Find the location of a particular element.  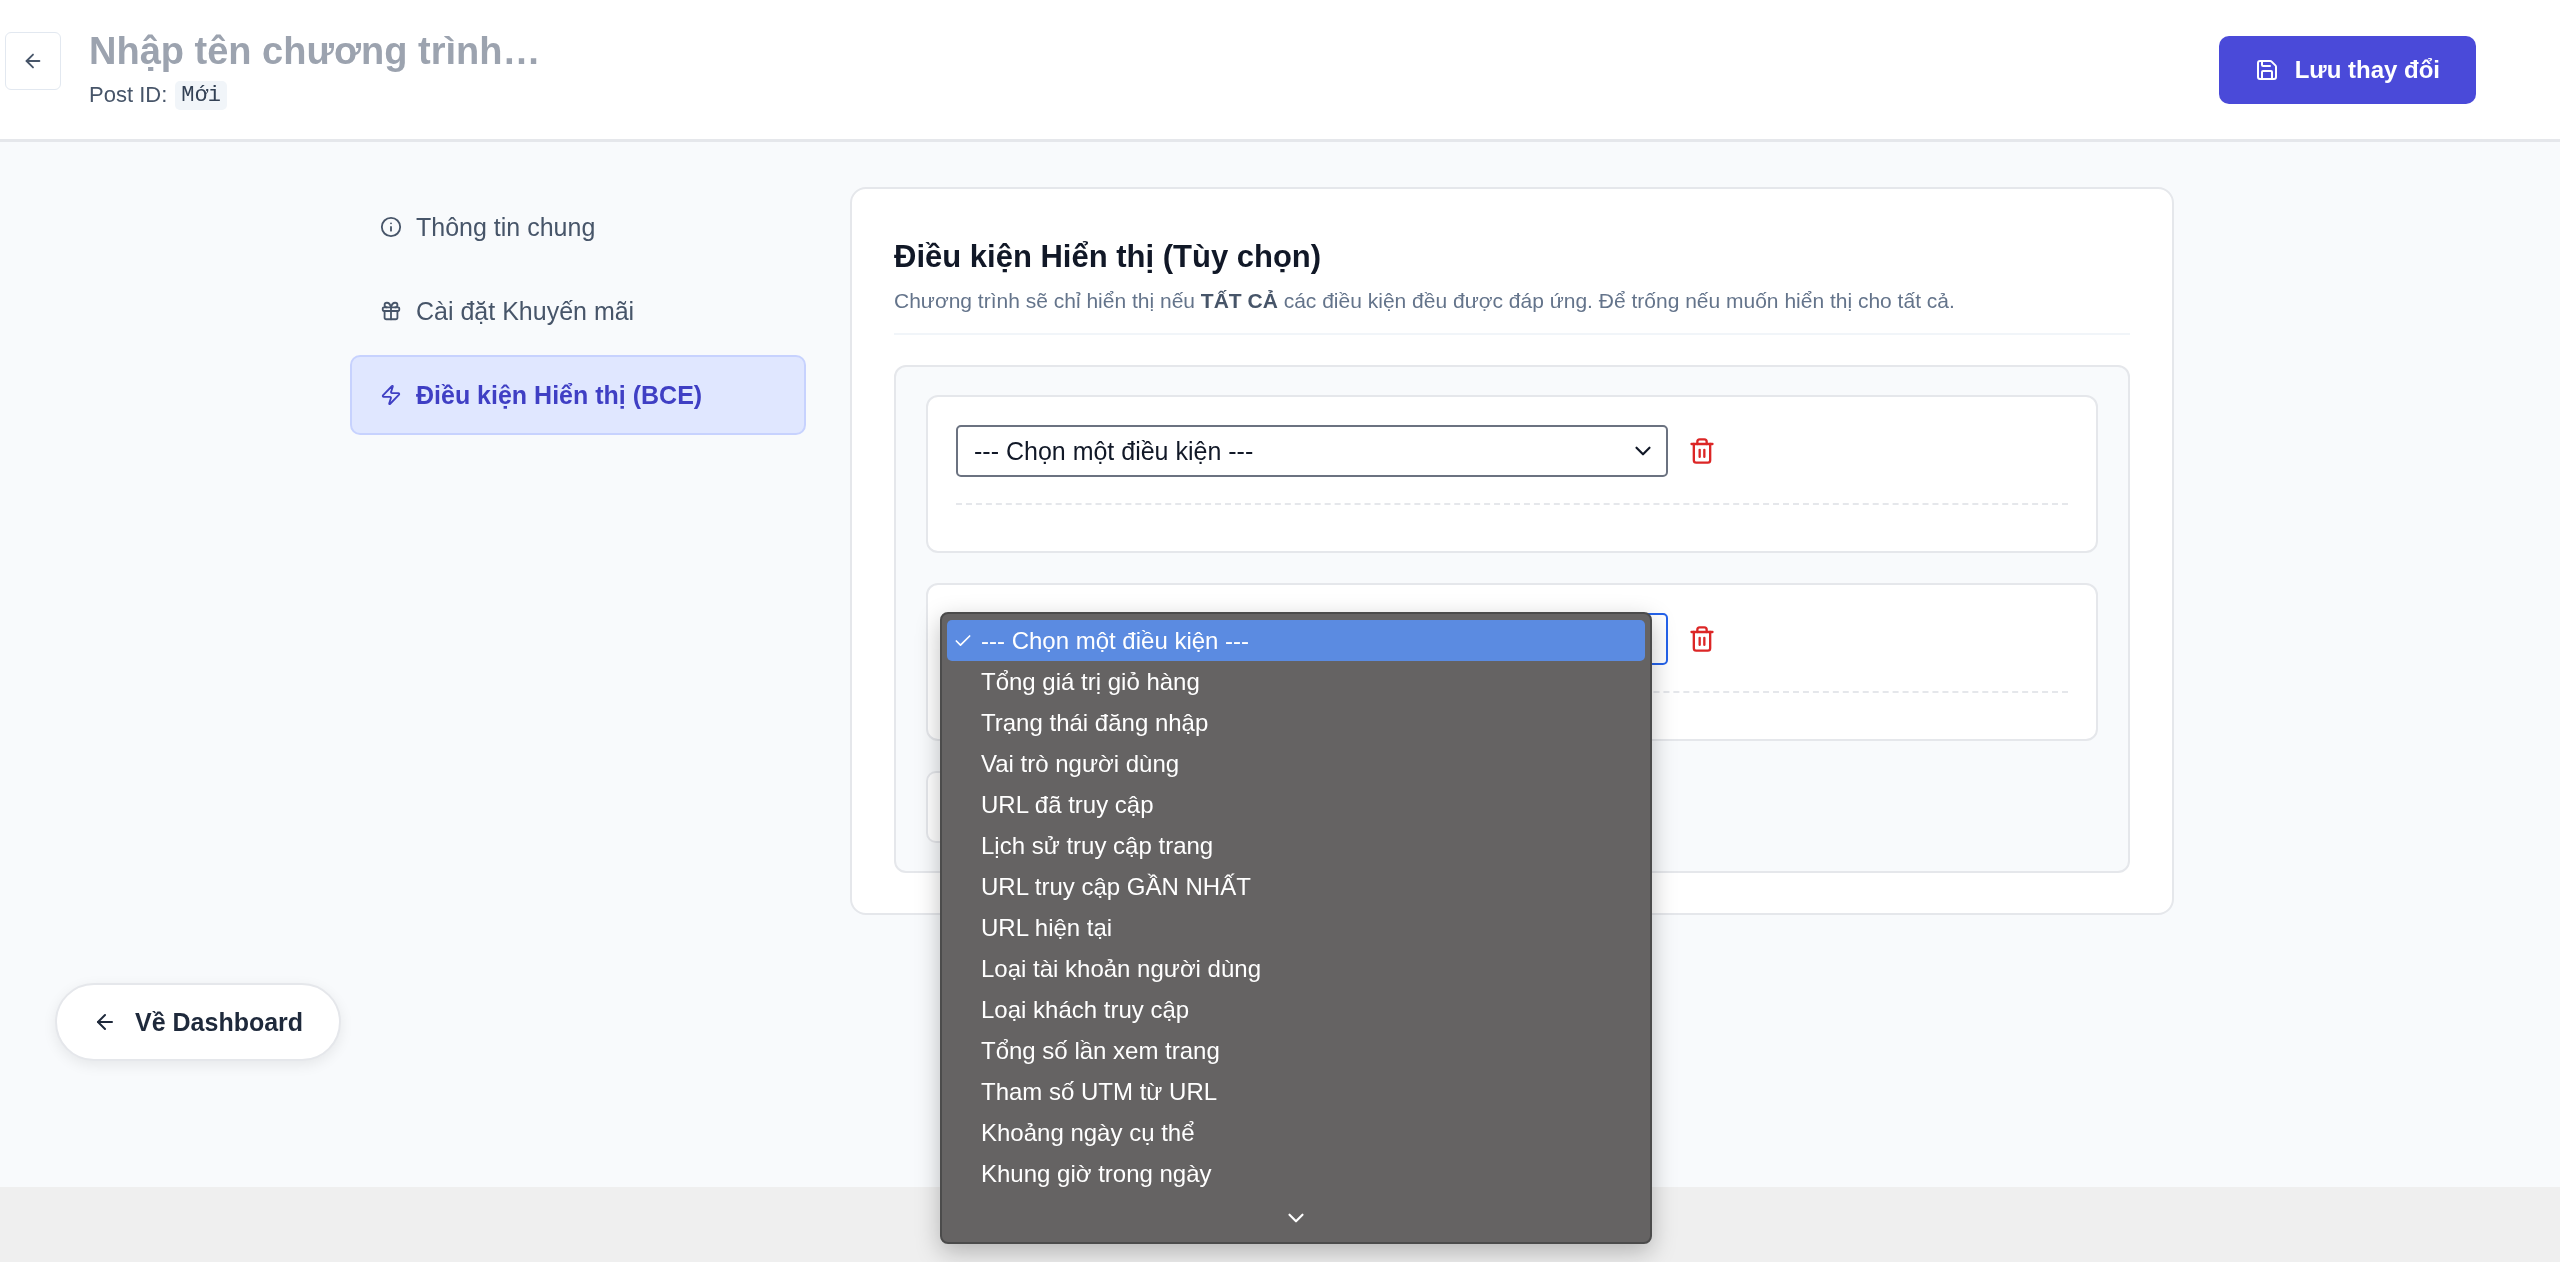

section-description: Chương trình sẽ chỉ hiển thị nếu TẤT CẢ các điều kiện đều được đáp ứng. Để trống nếu muốn hiển thị cho tất cả. is located at coordinates (1425, 301).